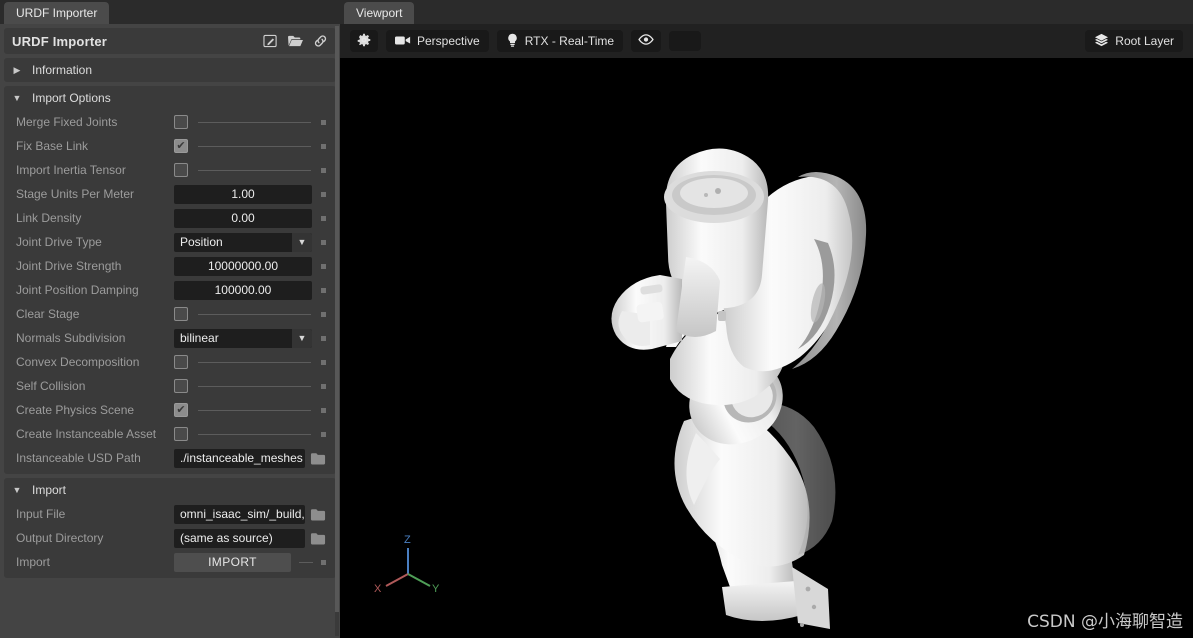 The height and width of the screenshot is (638, 1193). What do you see at coordinates (71, 170) in the screenshot?
I see `option-label: Import Inertia Tensor` at bounding box center [71, 170].